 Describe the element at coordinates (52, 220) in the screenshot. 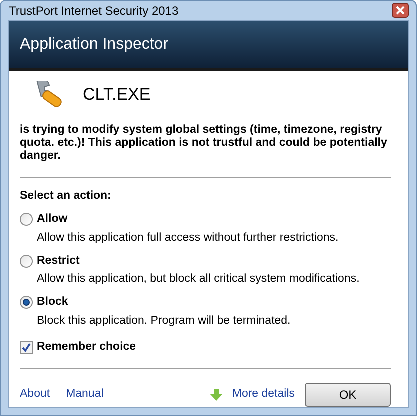

I see `option-label: Allow` at that location.